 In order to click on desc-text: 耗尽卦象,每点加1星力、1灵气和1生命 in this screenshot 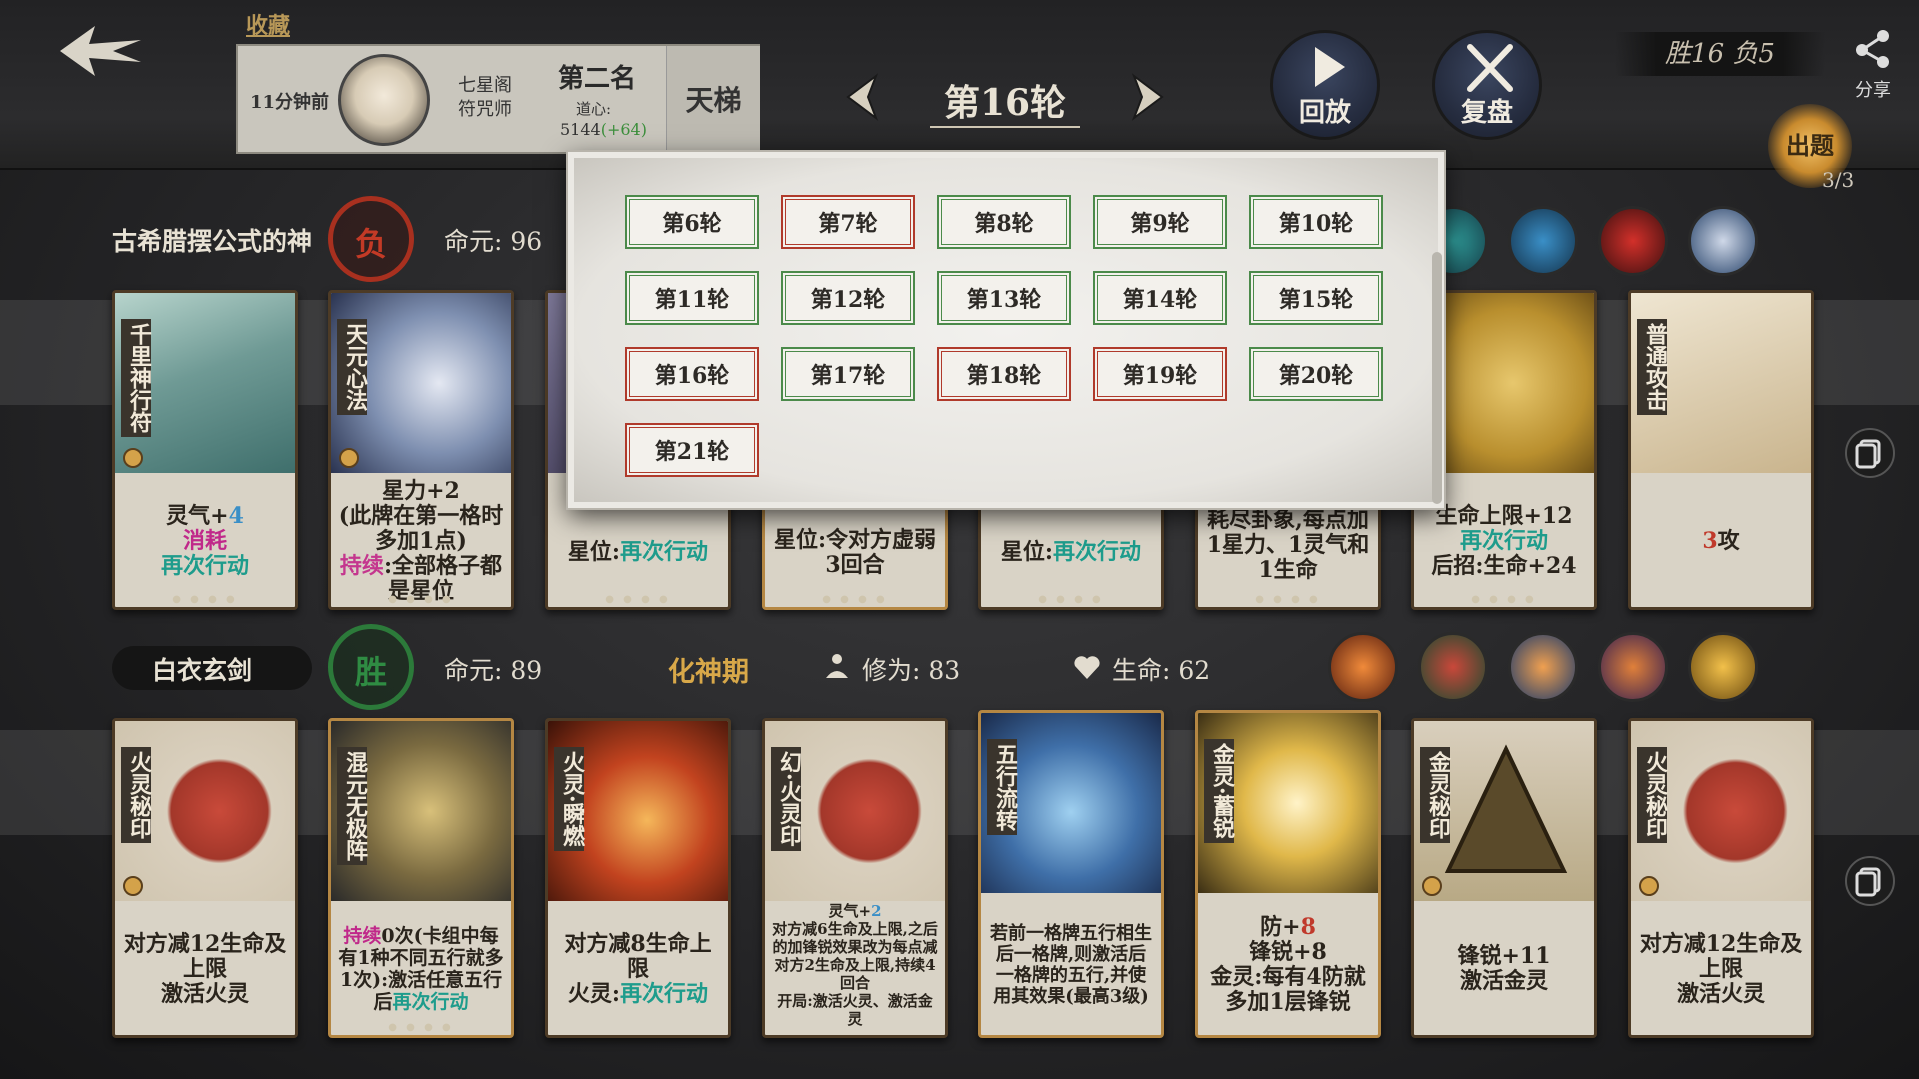, I will do `click(1288, 544)`.